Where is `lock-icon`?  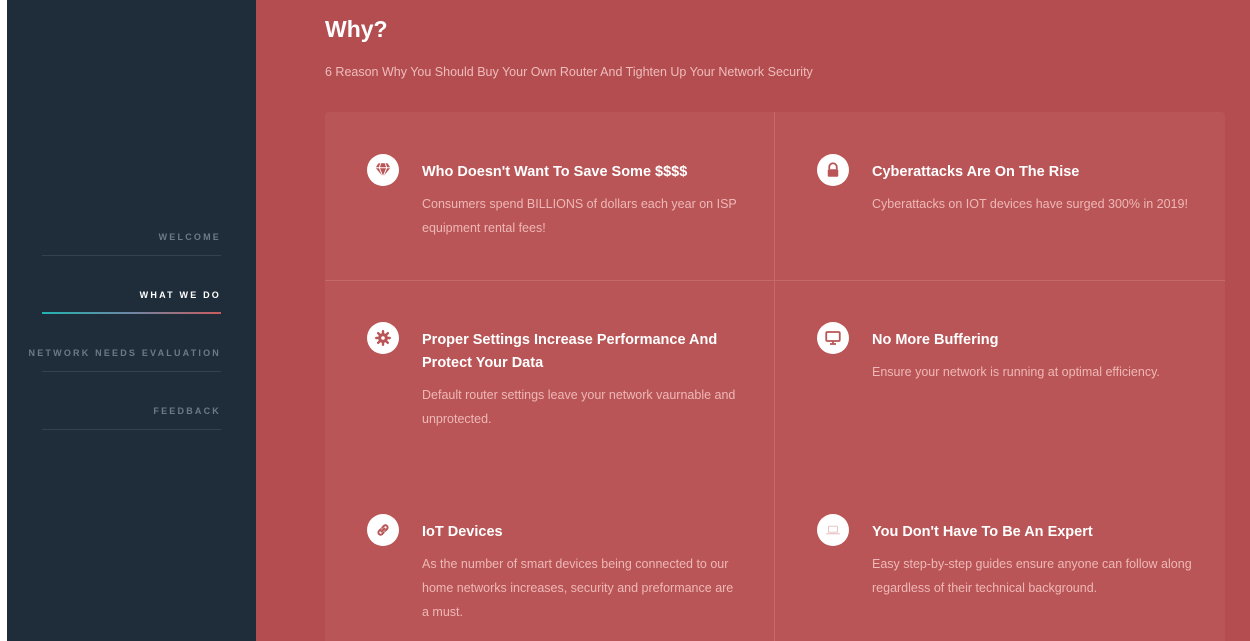 lock-icon is located at coordinates (833, 170).